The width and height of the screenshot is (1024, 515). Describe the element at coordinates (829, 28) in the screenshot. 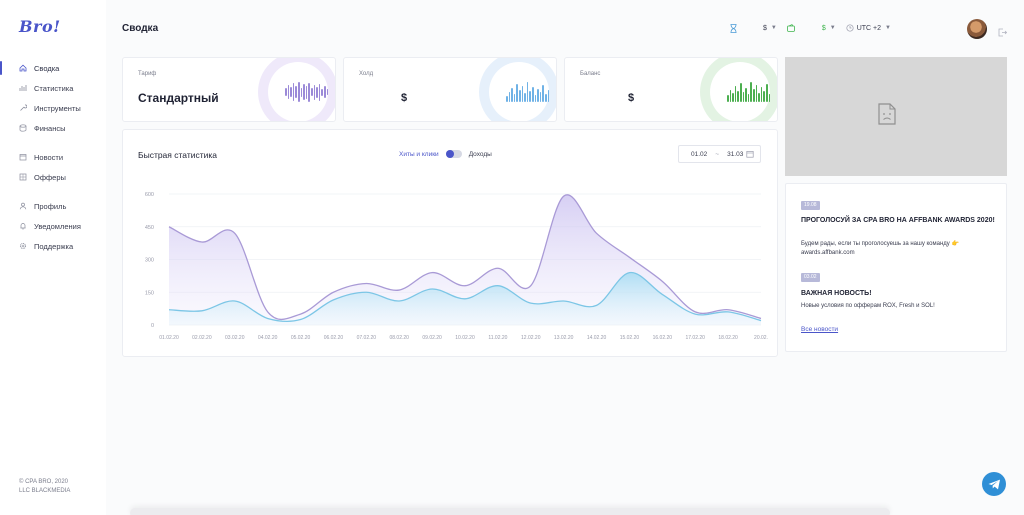

I see `currency-selector-2: $ ▼` at that location.